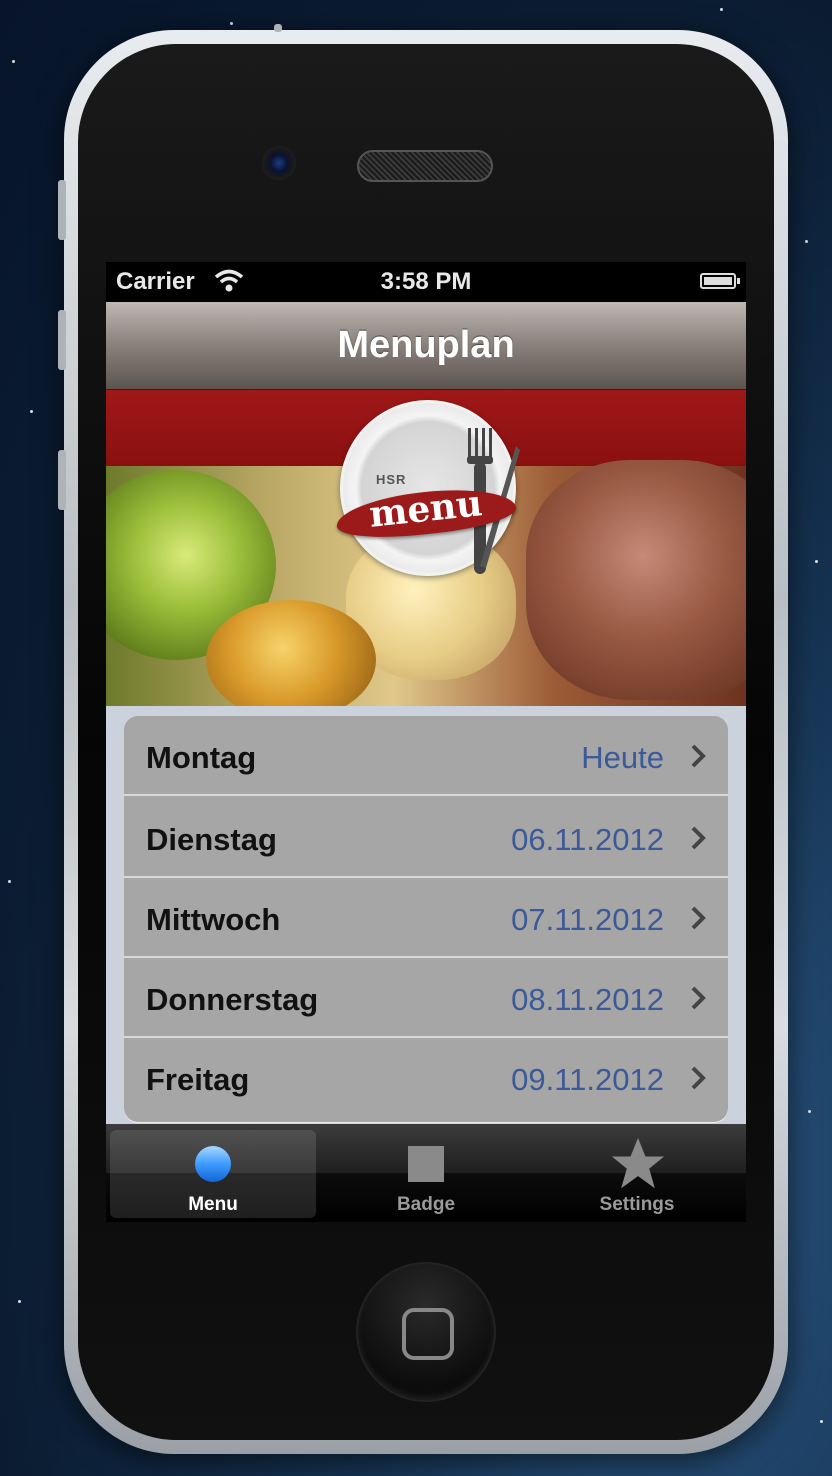 The width and height of the screenshot is (832, 1476). I want to click on home-button, so click(426, 1332).